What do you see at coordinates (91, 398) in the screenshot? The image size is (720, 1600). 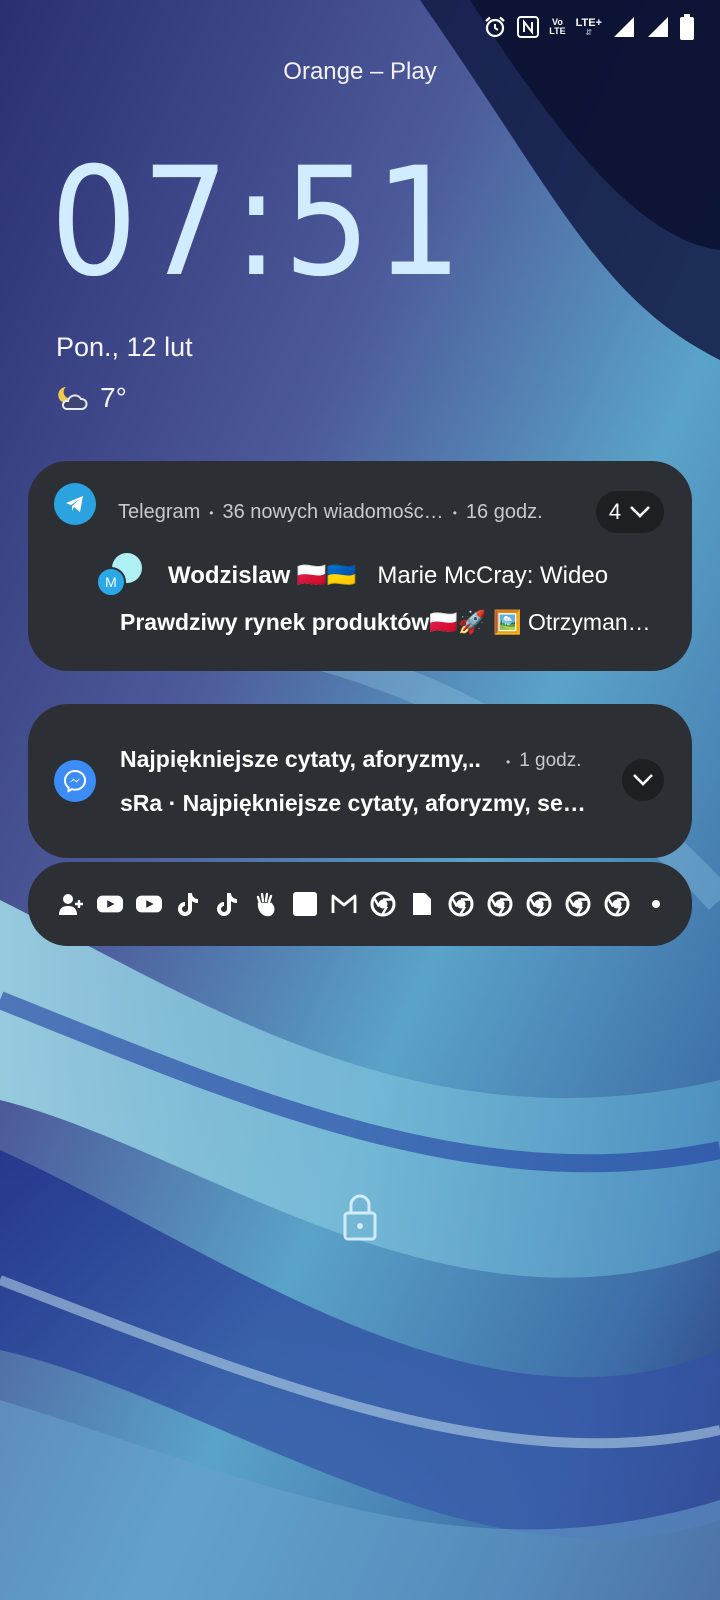 I see `weather-widget: 7°` at bounding box center [91, 398].